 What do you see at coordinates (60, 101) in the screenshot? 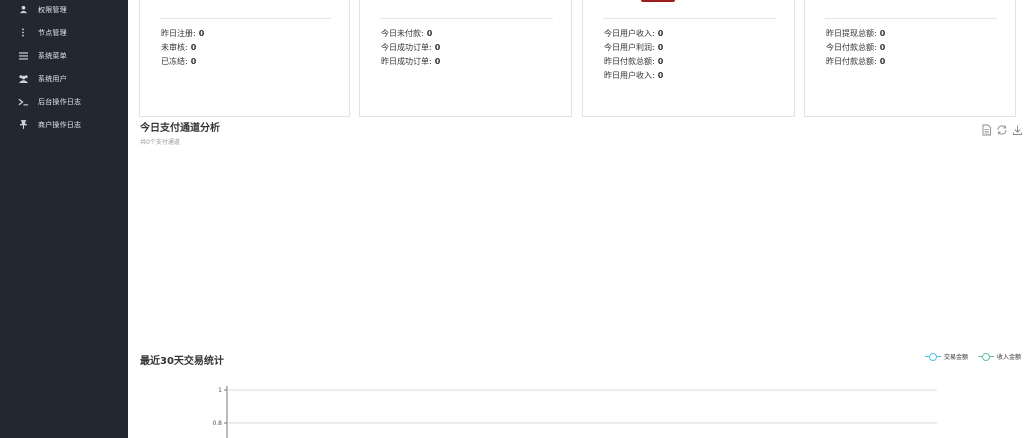
I see `sidebar-item-label: 后台操作日志` at bounding box center [60, 101].